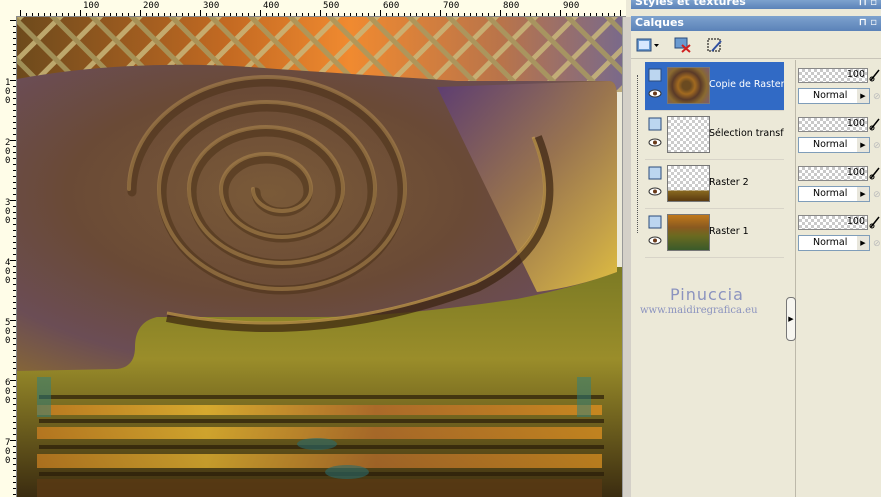  What do you see at coordinates (8, 332) in the screenshot?
I see `ruler-left-label: 5 0 0` at bounding box center [8, 332].